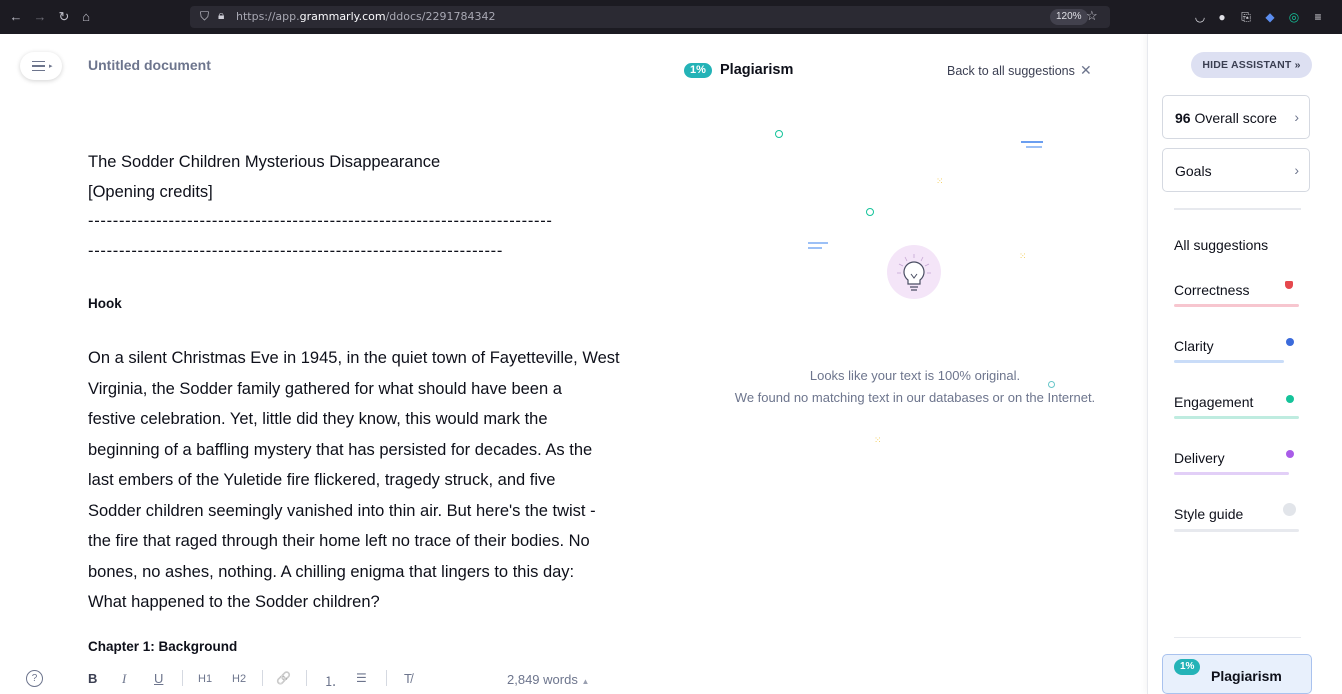 This screenshot has height=694, width=1342. I want to click on overall-score-value: 96, so click(1183, 118).